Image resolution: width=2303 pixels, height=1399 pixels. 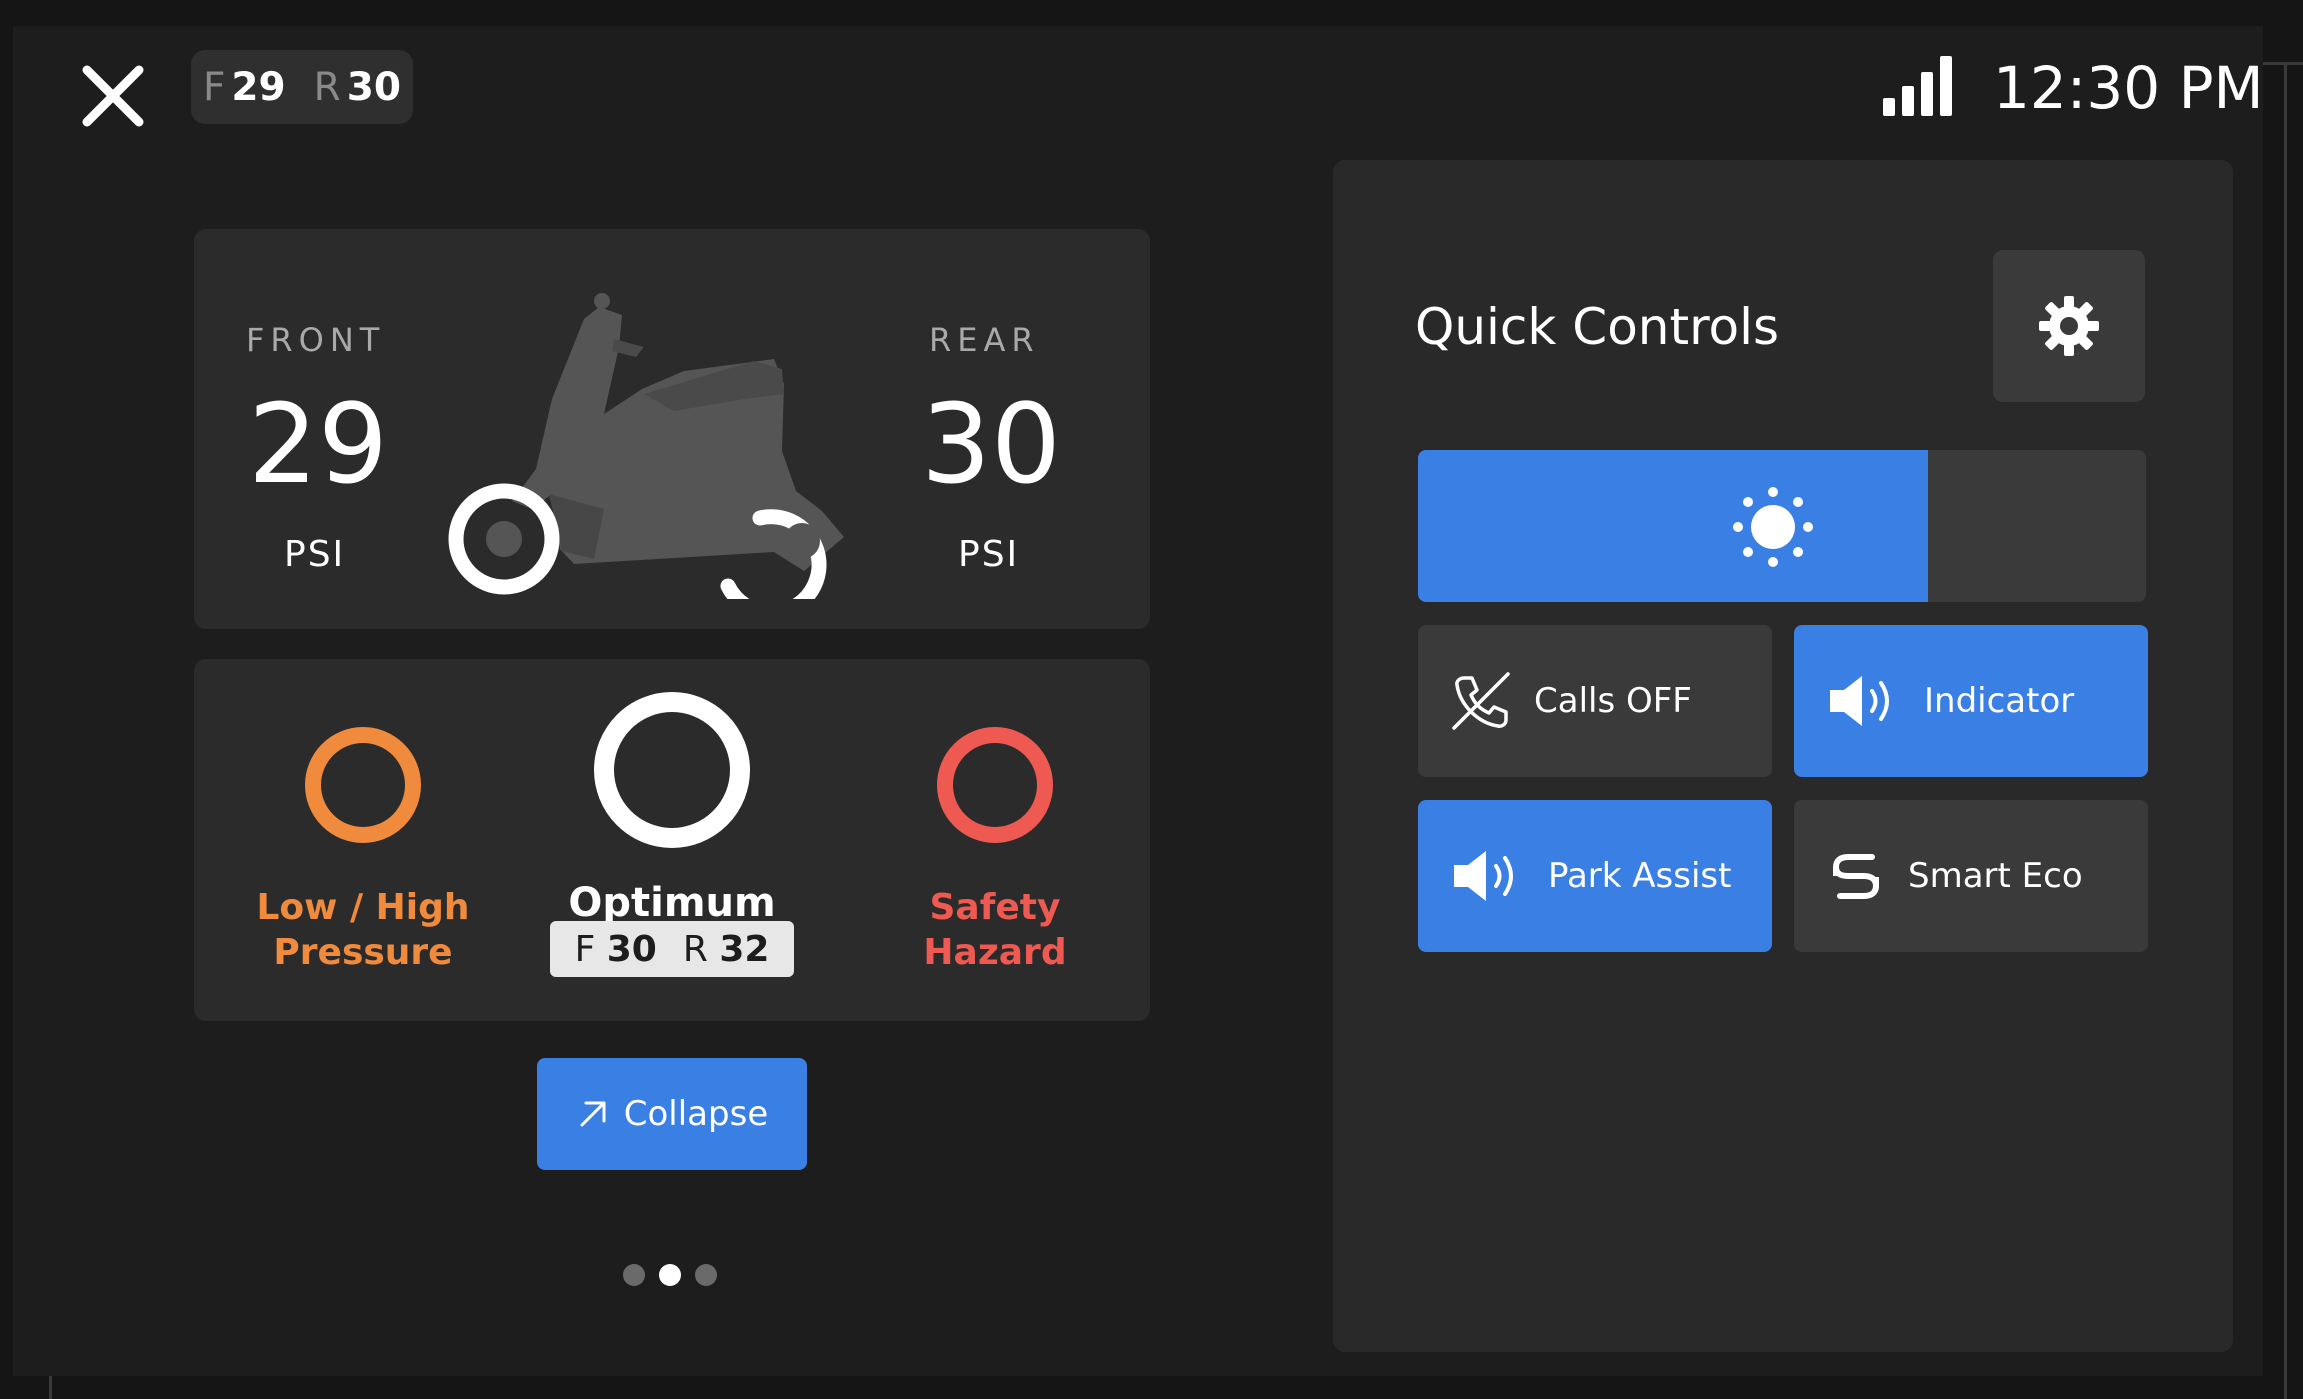 I want to click on rear-tyre-unit: PSI, so click(x=989, y=554).